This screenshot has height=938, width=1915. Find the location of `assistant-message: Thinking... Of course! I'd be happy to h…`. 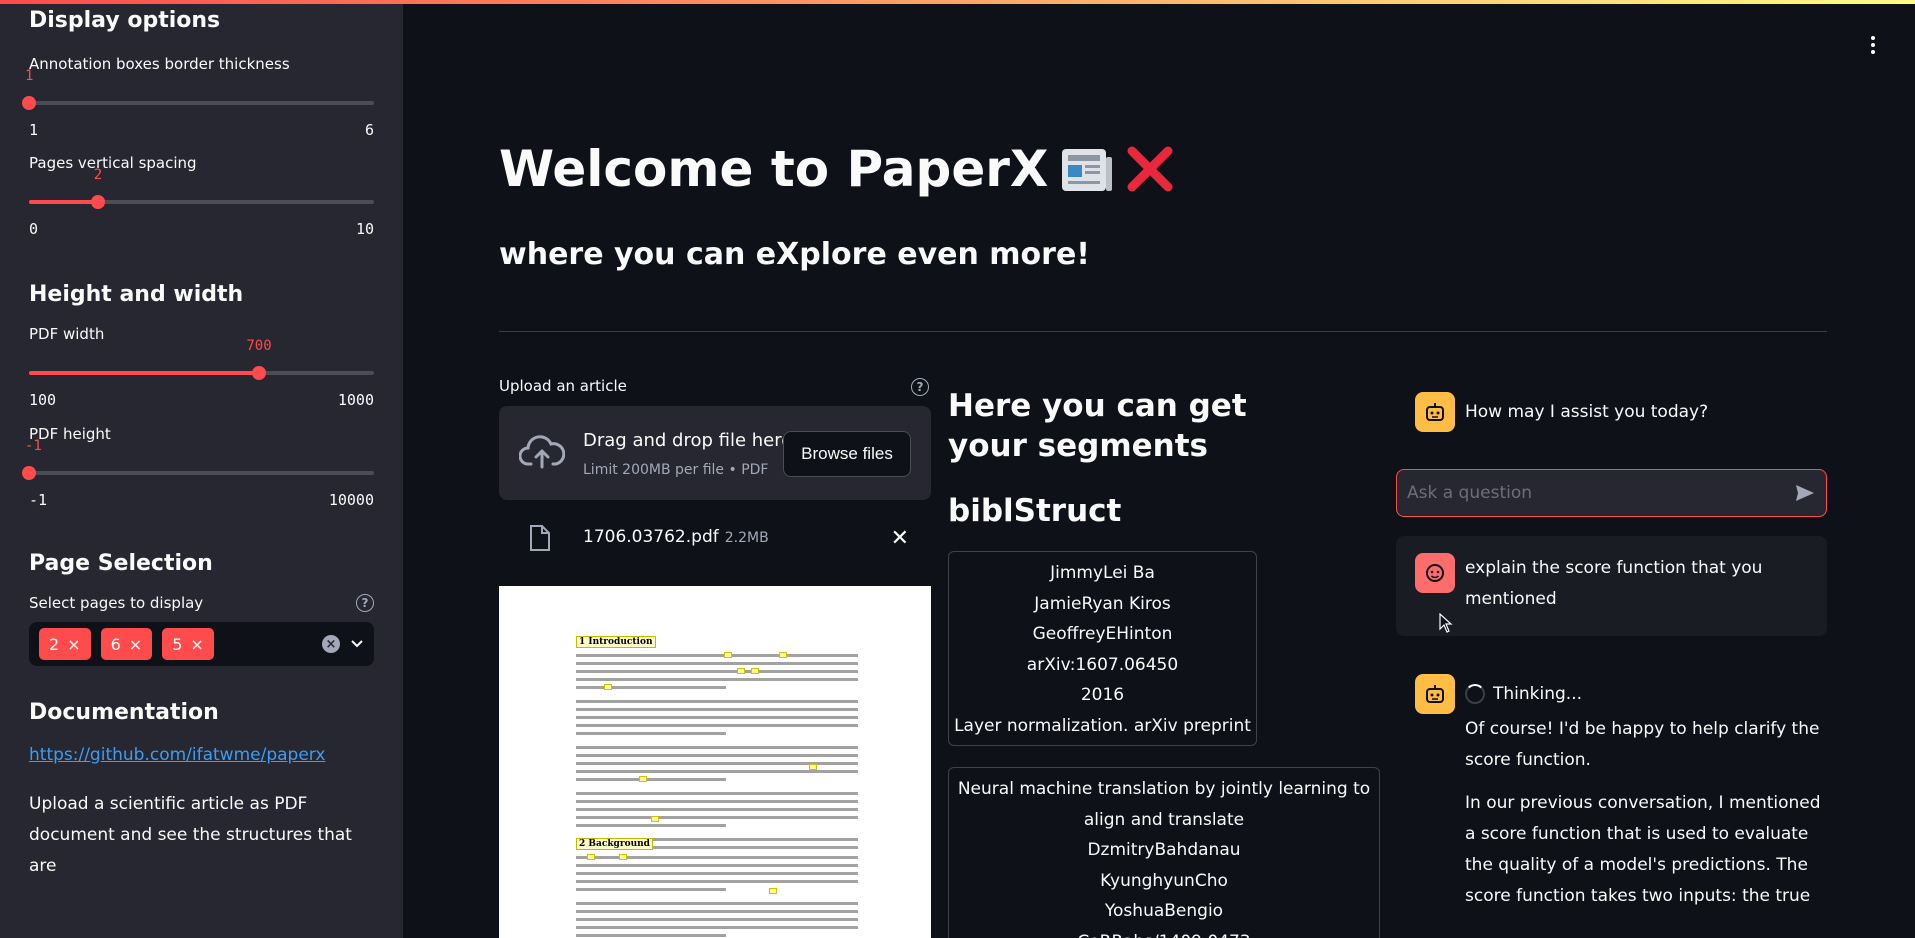

assistant-message: Thinking... Of course! I'd be happy to h… is located at coordinates (1621, 799).